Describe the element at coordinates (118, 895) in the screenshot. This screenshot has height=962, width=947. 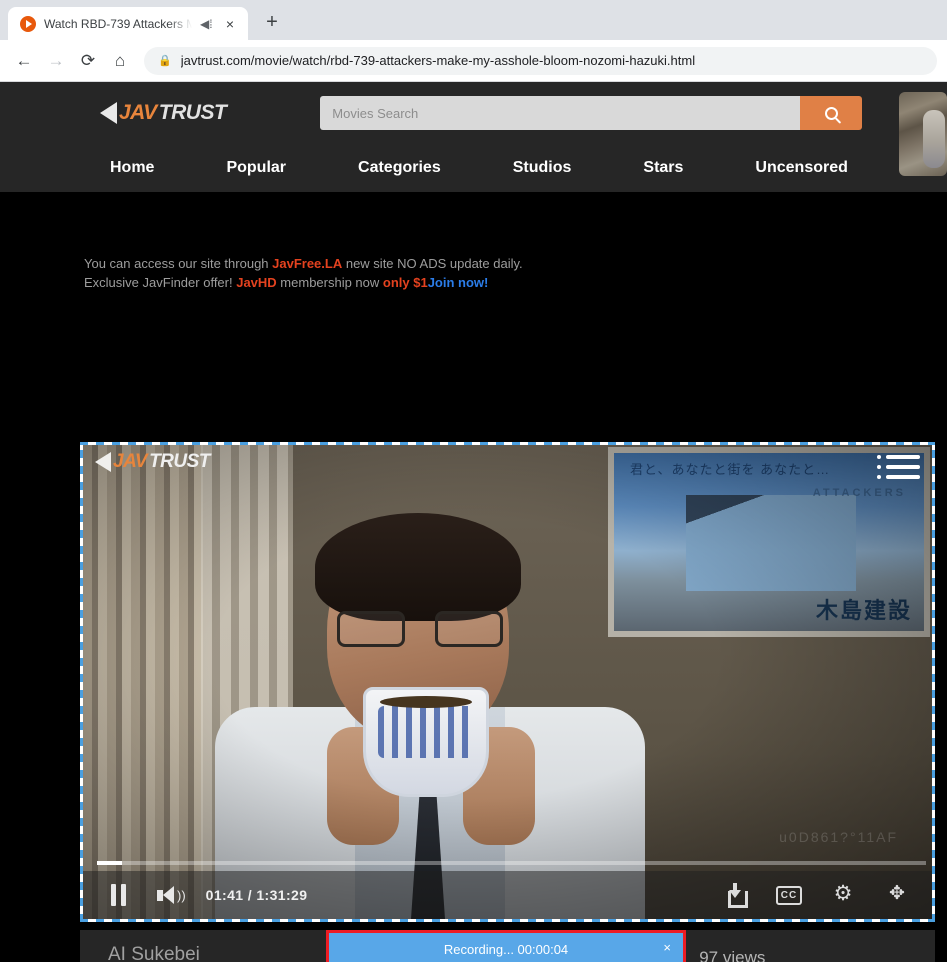
I see `pause-icon` at that location.